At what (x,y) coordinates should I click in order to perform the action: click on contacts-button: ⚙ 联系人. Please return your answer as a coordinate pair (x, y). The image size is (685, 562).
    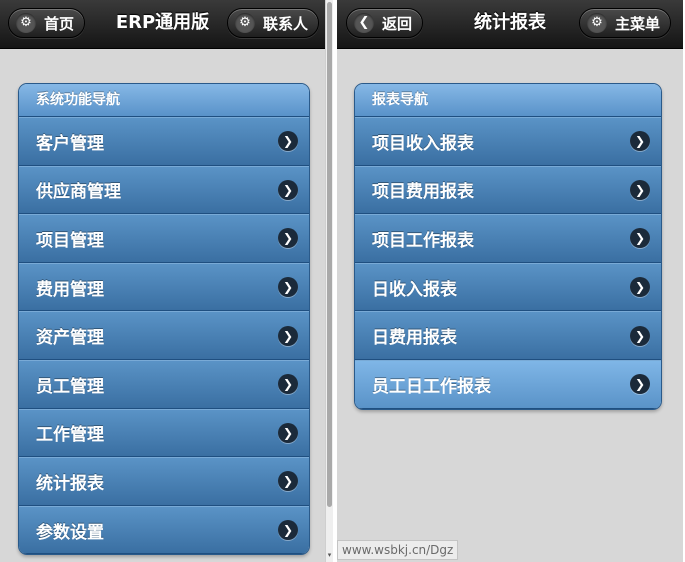
    Looking at the image, I should click on (273, 23).